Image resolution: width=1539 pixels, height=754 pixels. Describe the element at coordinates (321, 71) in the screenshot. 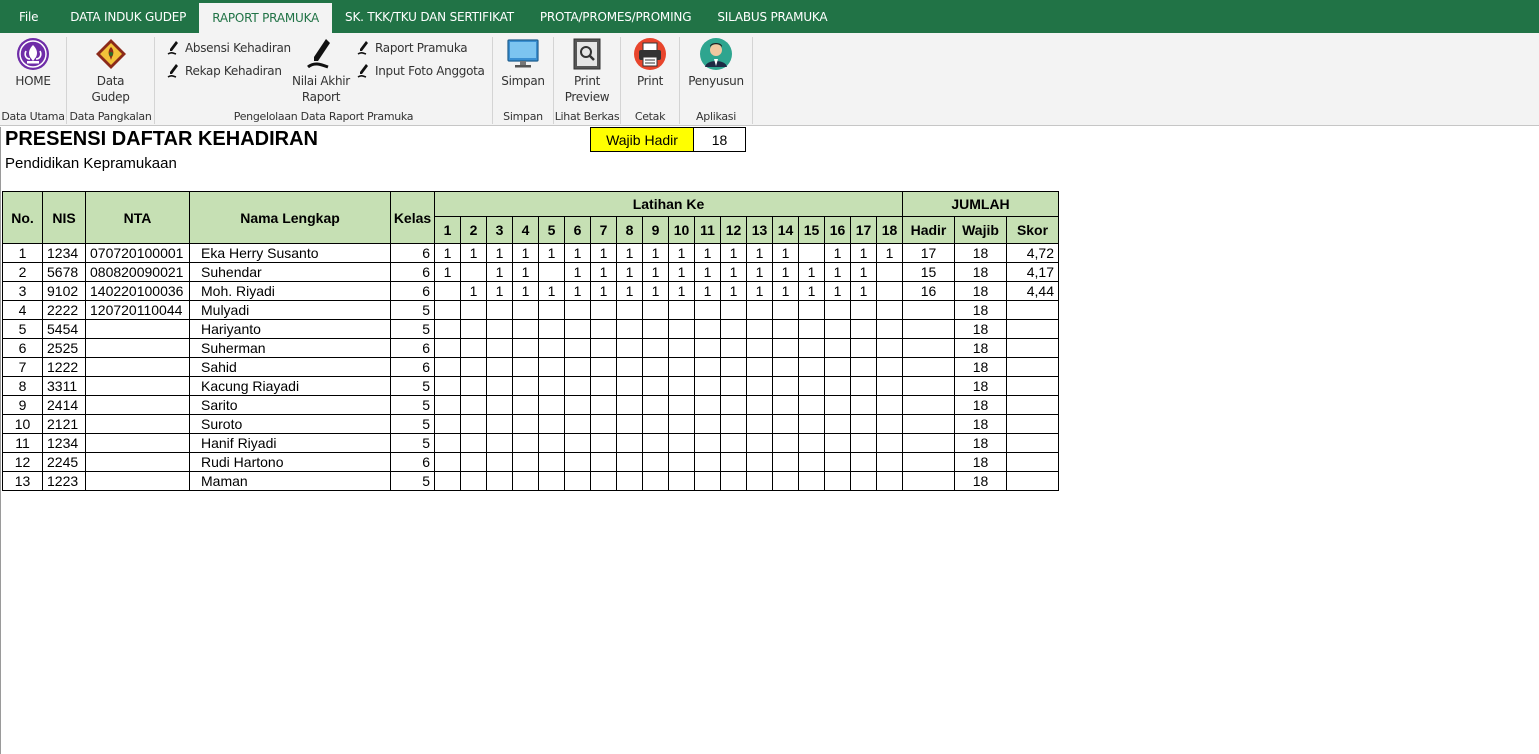

I see `nilai-akhir-raport-button: Nilai Akhir Raport` at that location.